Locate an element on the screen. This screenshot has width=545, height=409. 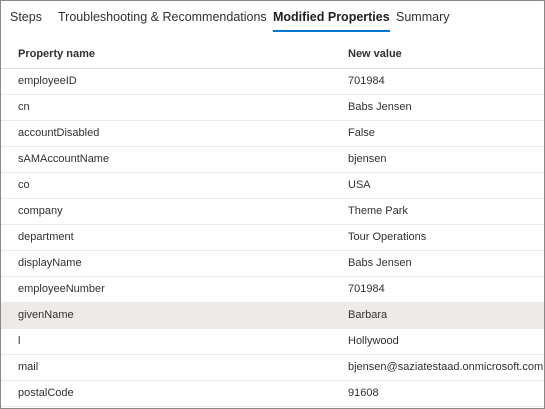
property-name-cell: l is located at coordinates (19, 341).